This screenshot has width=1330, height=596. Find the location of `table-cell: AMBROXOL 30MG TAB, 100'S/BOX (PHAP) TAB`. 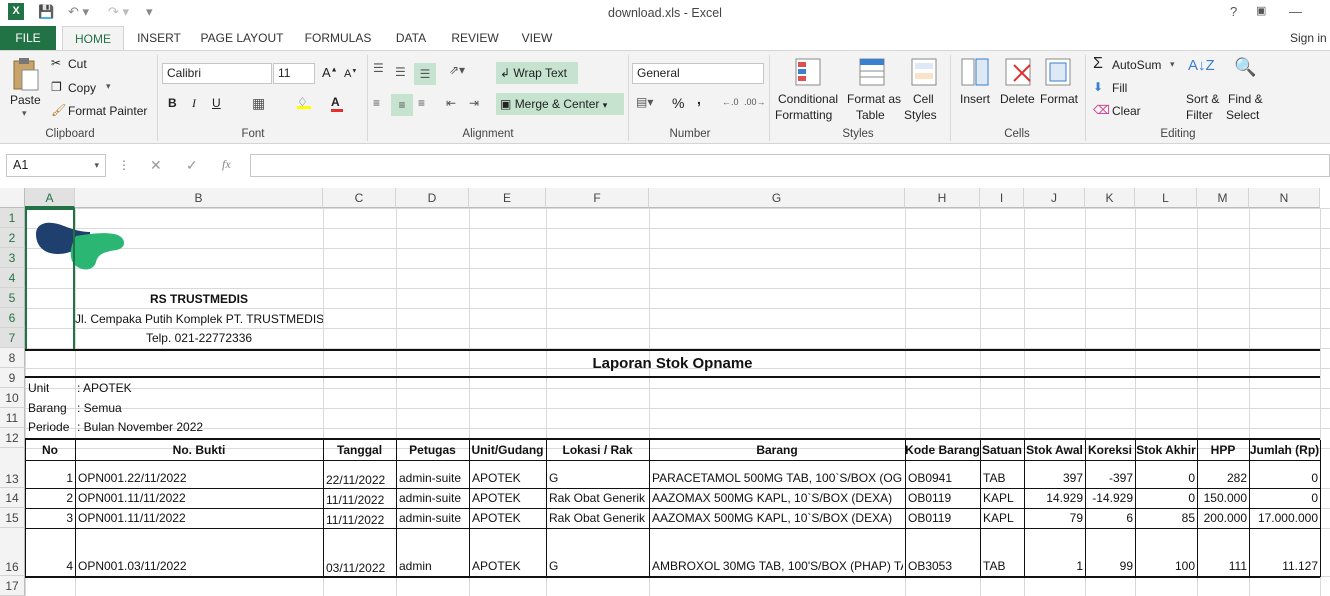

table-cell: AMBROXOL 30MG TAB, 100'S/BOX (PHAP) TAB is located at coordinates (777, 566).